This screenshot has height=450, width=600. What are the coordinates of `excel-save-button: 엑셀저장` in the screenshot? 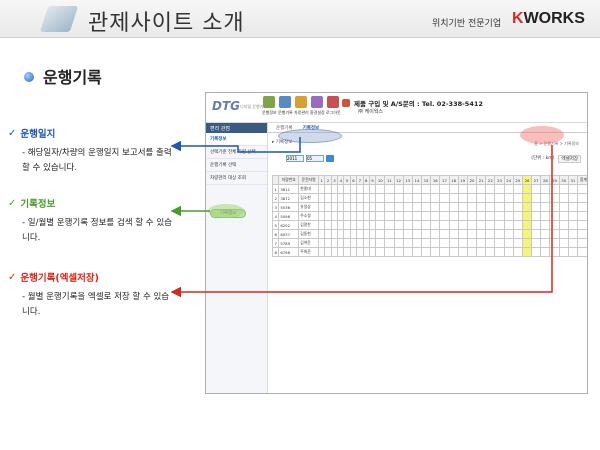 It's located at (569, 159).